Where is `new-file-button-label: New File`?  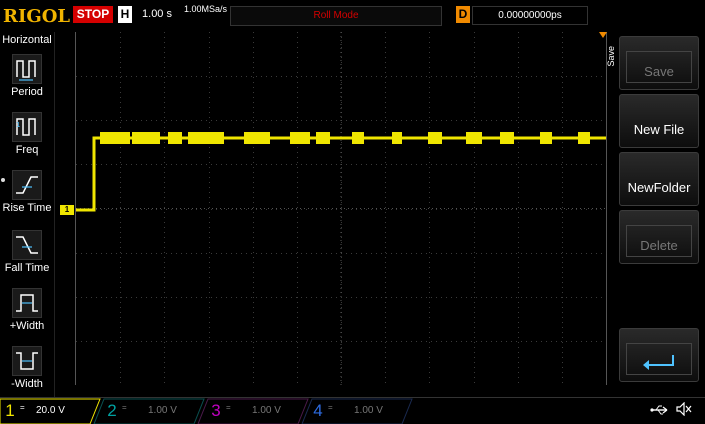 new-file-button-label: New File is located at coordinates (659, 129).